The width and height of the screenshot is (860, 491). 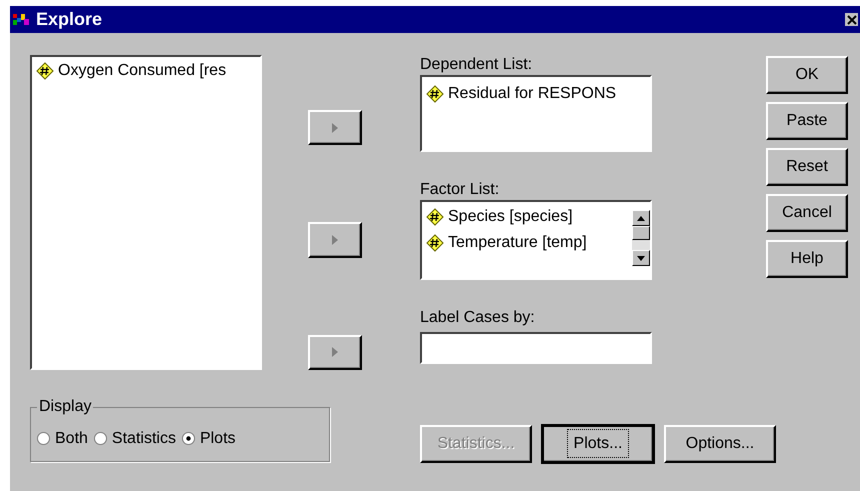 What do you see at coordinates (510, 217) in the screenshot?
I see `item-label: Species [species]` at bounding box center [510, 217].